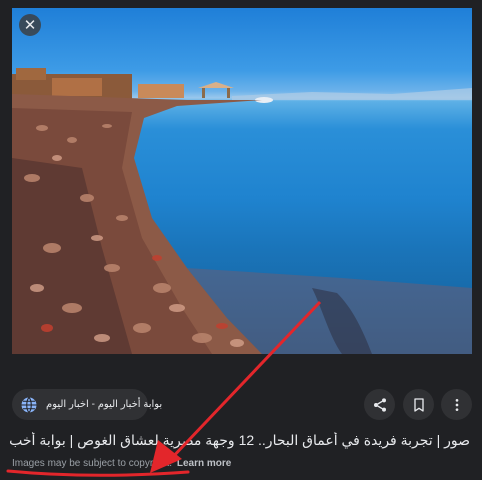 This screenshot has width=482, height=480. I want to click on share-icon, so click(379, 404).